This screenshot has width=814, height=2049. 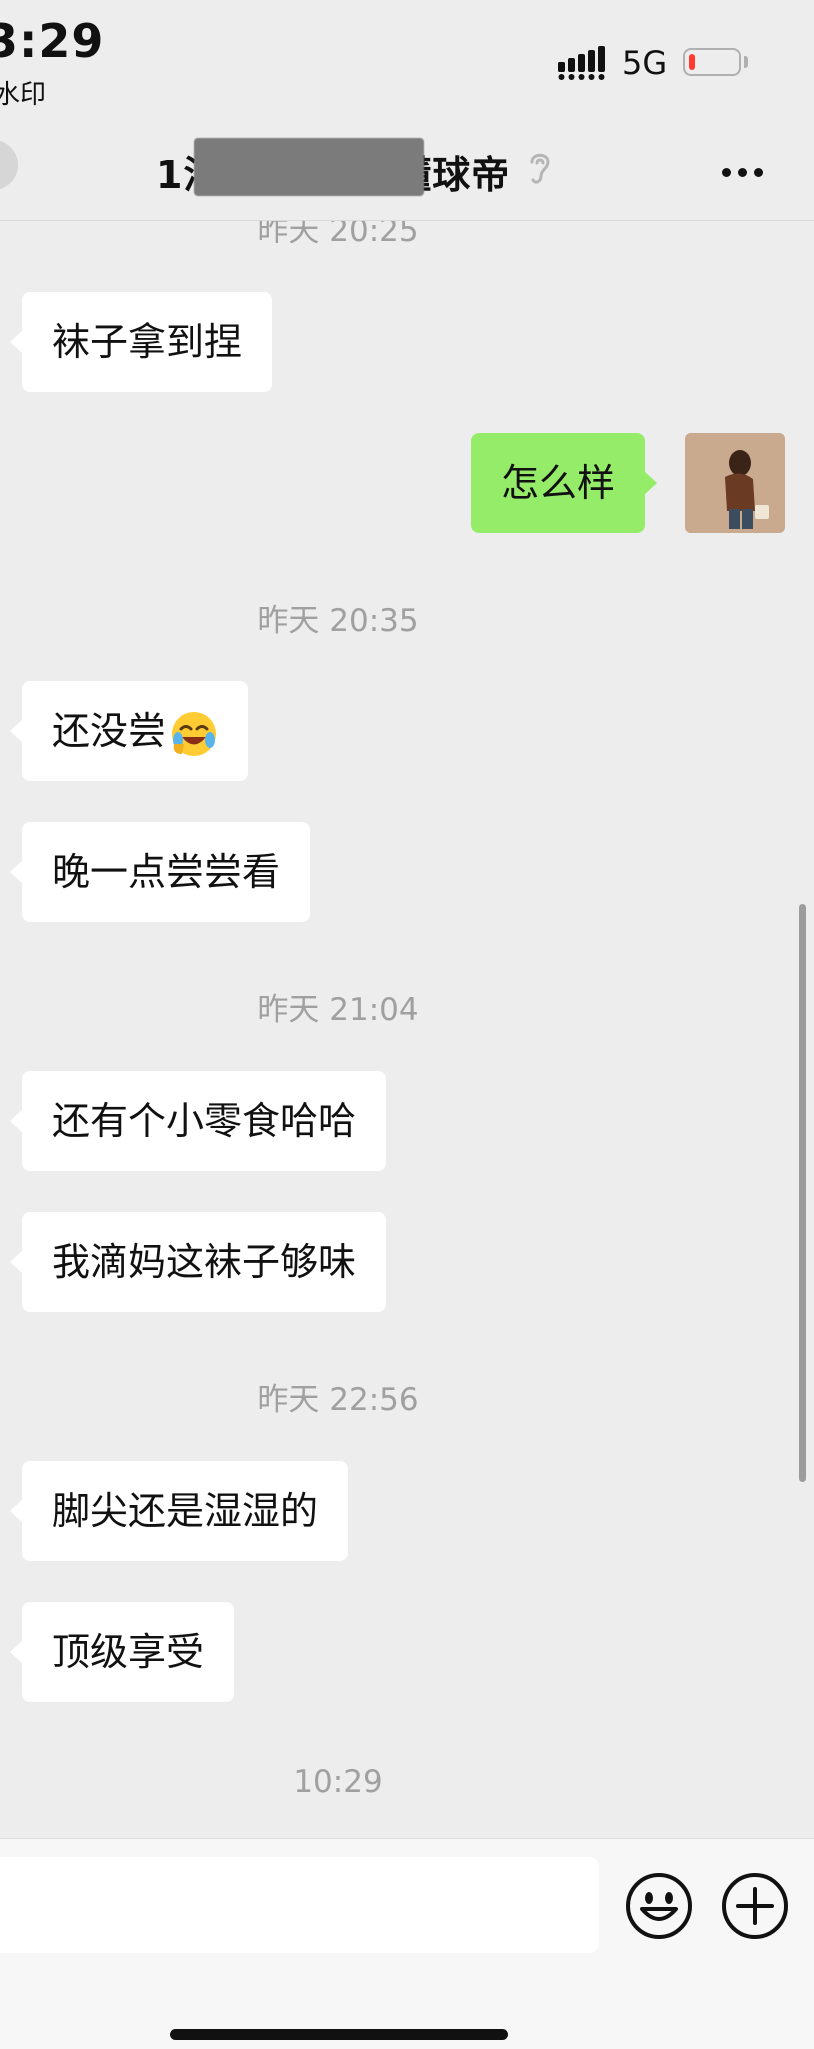 I want to click on input-bar, so click(x=407, y=1943).